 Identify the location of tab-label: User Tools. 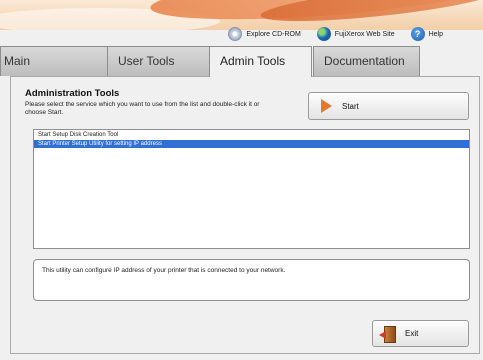
(146, 61).